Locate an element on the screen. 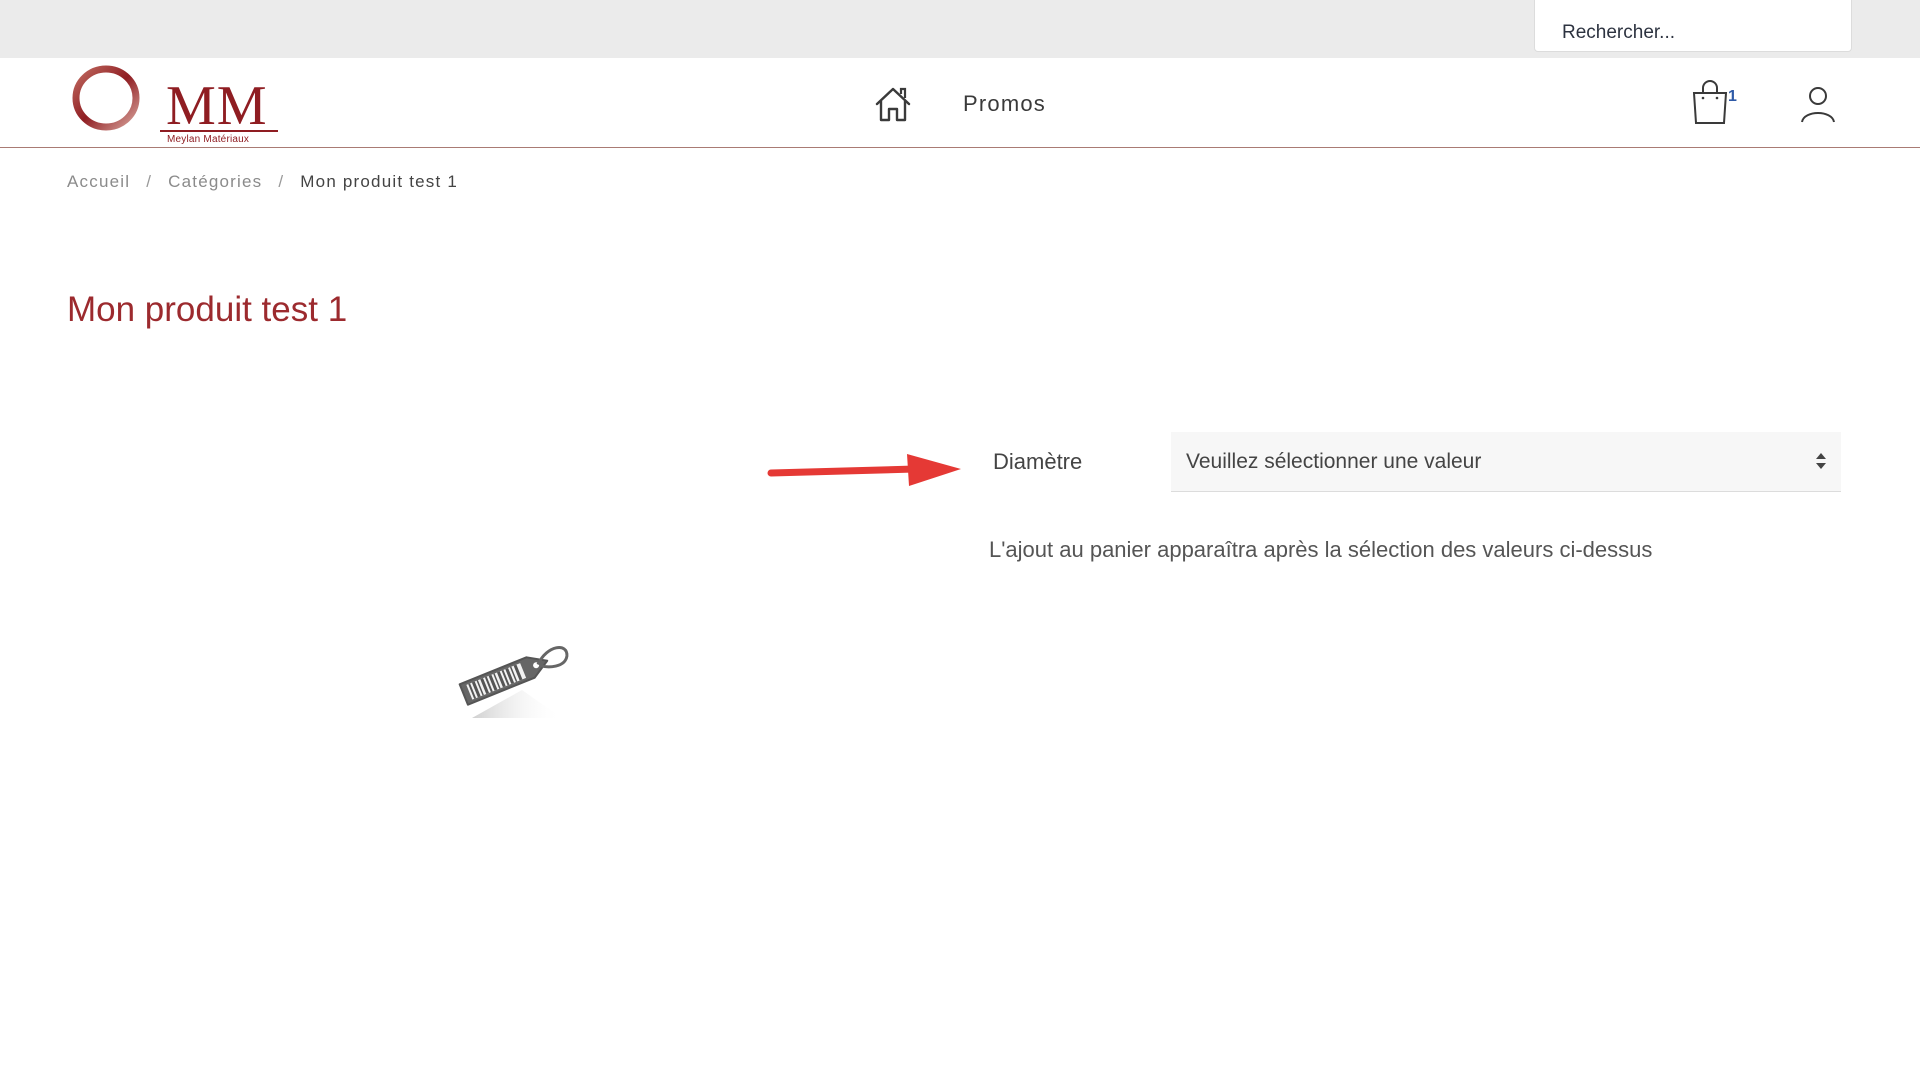 The width and height of the screenshot is (1920, 1071). home-icon is located at coordinates (893, 104).